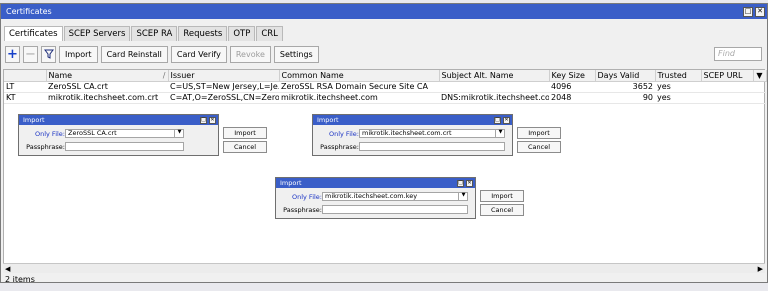 This screenshot has height=291, width=768. Describe the element at coordinates (25, 98) in the screenshot. I see `cell-flags: KT` at that location.